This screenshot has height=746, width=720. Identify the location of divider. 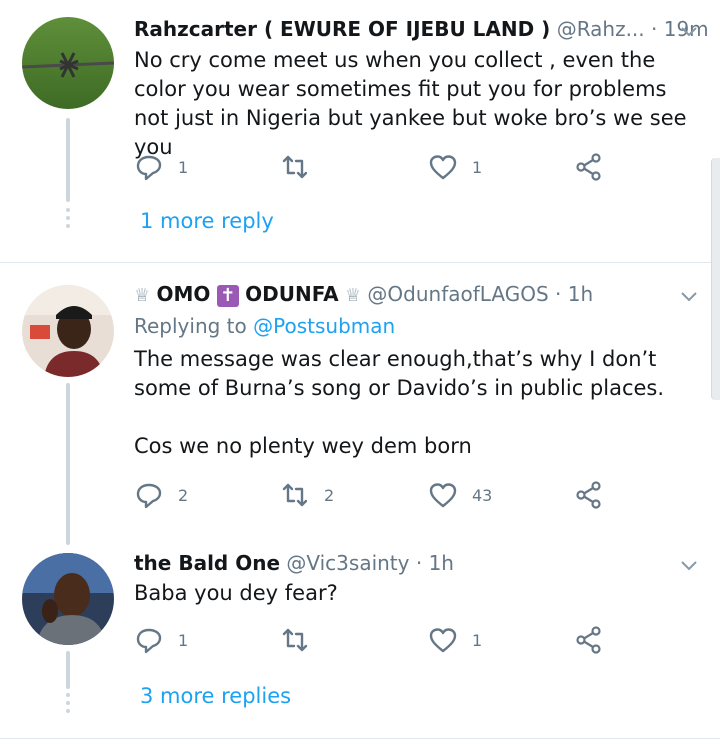
(360, 738).